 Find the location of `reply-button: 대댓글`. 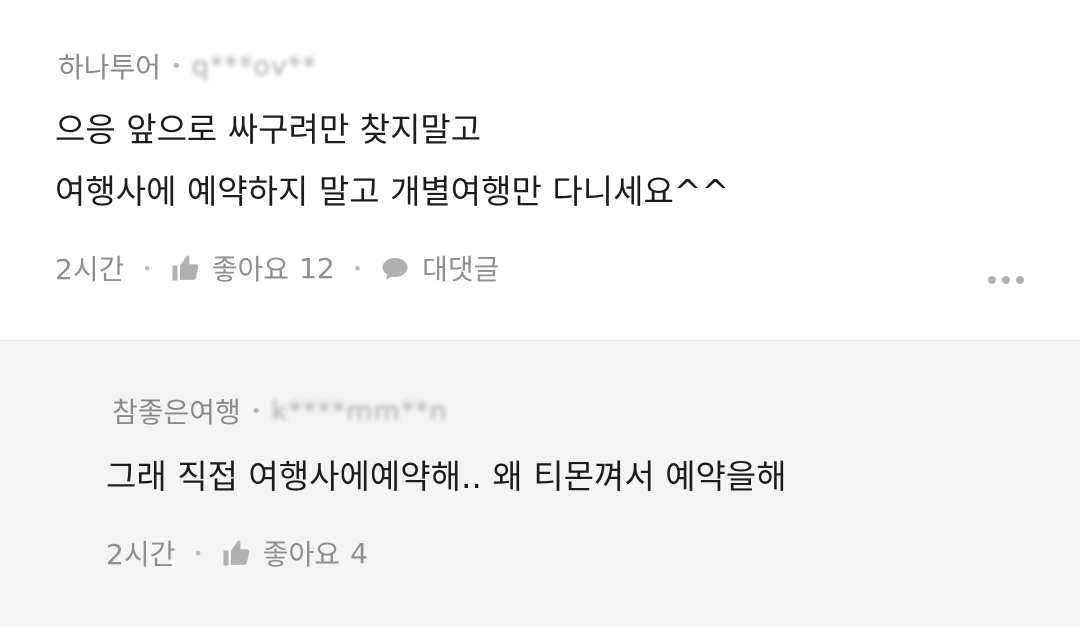

reply-button: 대댓글 is located at coordinates (439, 268).